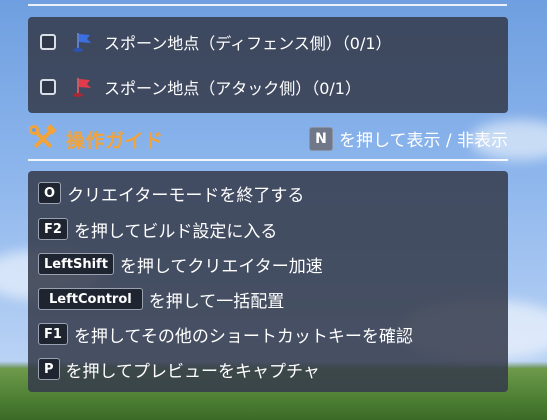  I want to click on guide-item-text: クリエイターモードを終了する, so click(186, 195).